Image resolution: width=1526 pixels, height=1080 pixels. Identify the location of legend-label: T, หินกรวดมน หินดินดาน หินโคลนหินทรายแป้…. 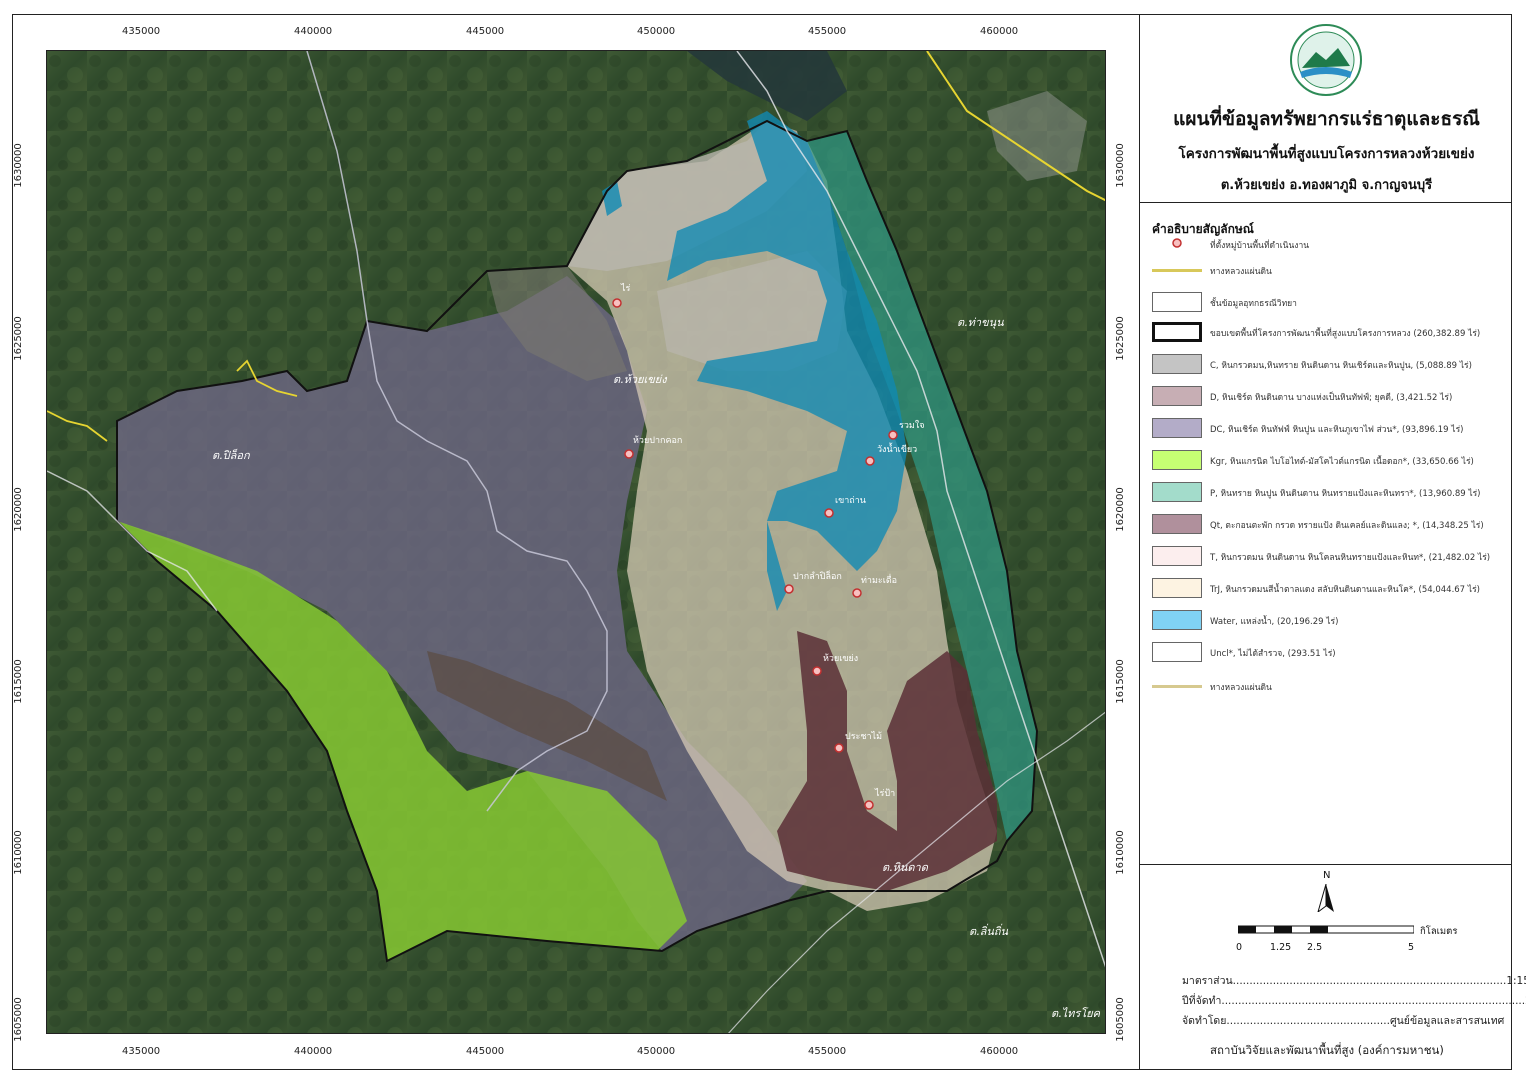
(1350, 558).